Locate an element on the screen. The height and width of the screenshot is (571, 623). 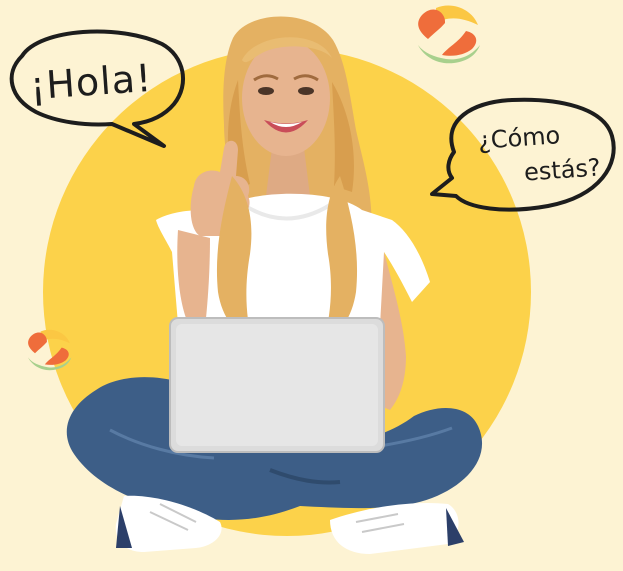
laptop is located at coordinates (277, 385).